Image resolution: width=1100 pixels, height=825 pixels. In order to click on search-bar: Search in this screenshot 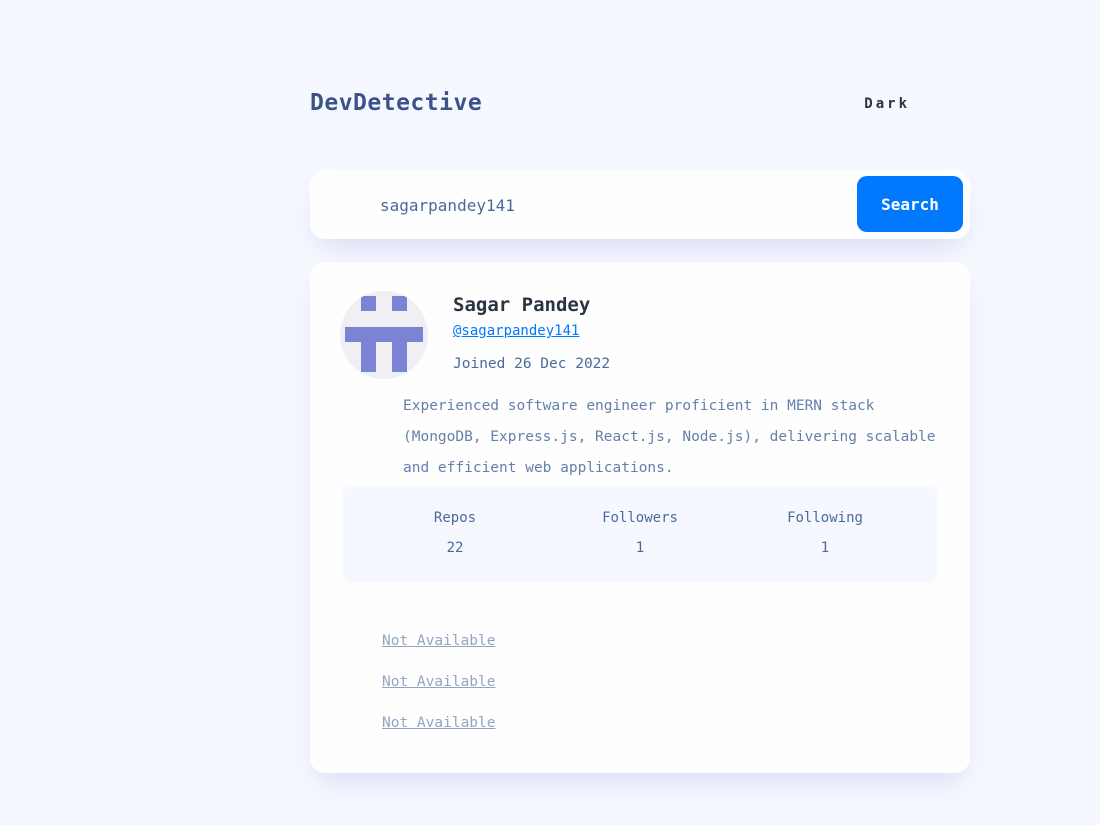, I will do `click(640, 204)`.